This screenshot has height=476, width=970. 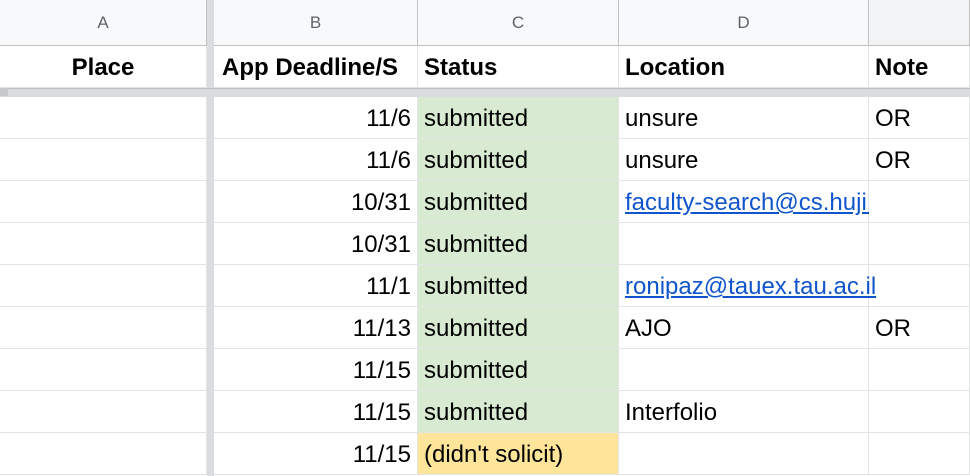 What do you see at coordinates (744, 328) in the screenshot?
I see `cell-location: AJO` at bounding box center [744, 328].